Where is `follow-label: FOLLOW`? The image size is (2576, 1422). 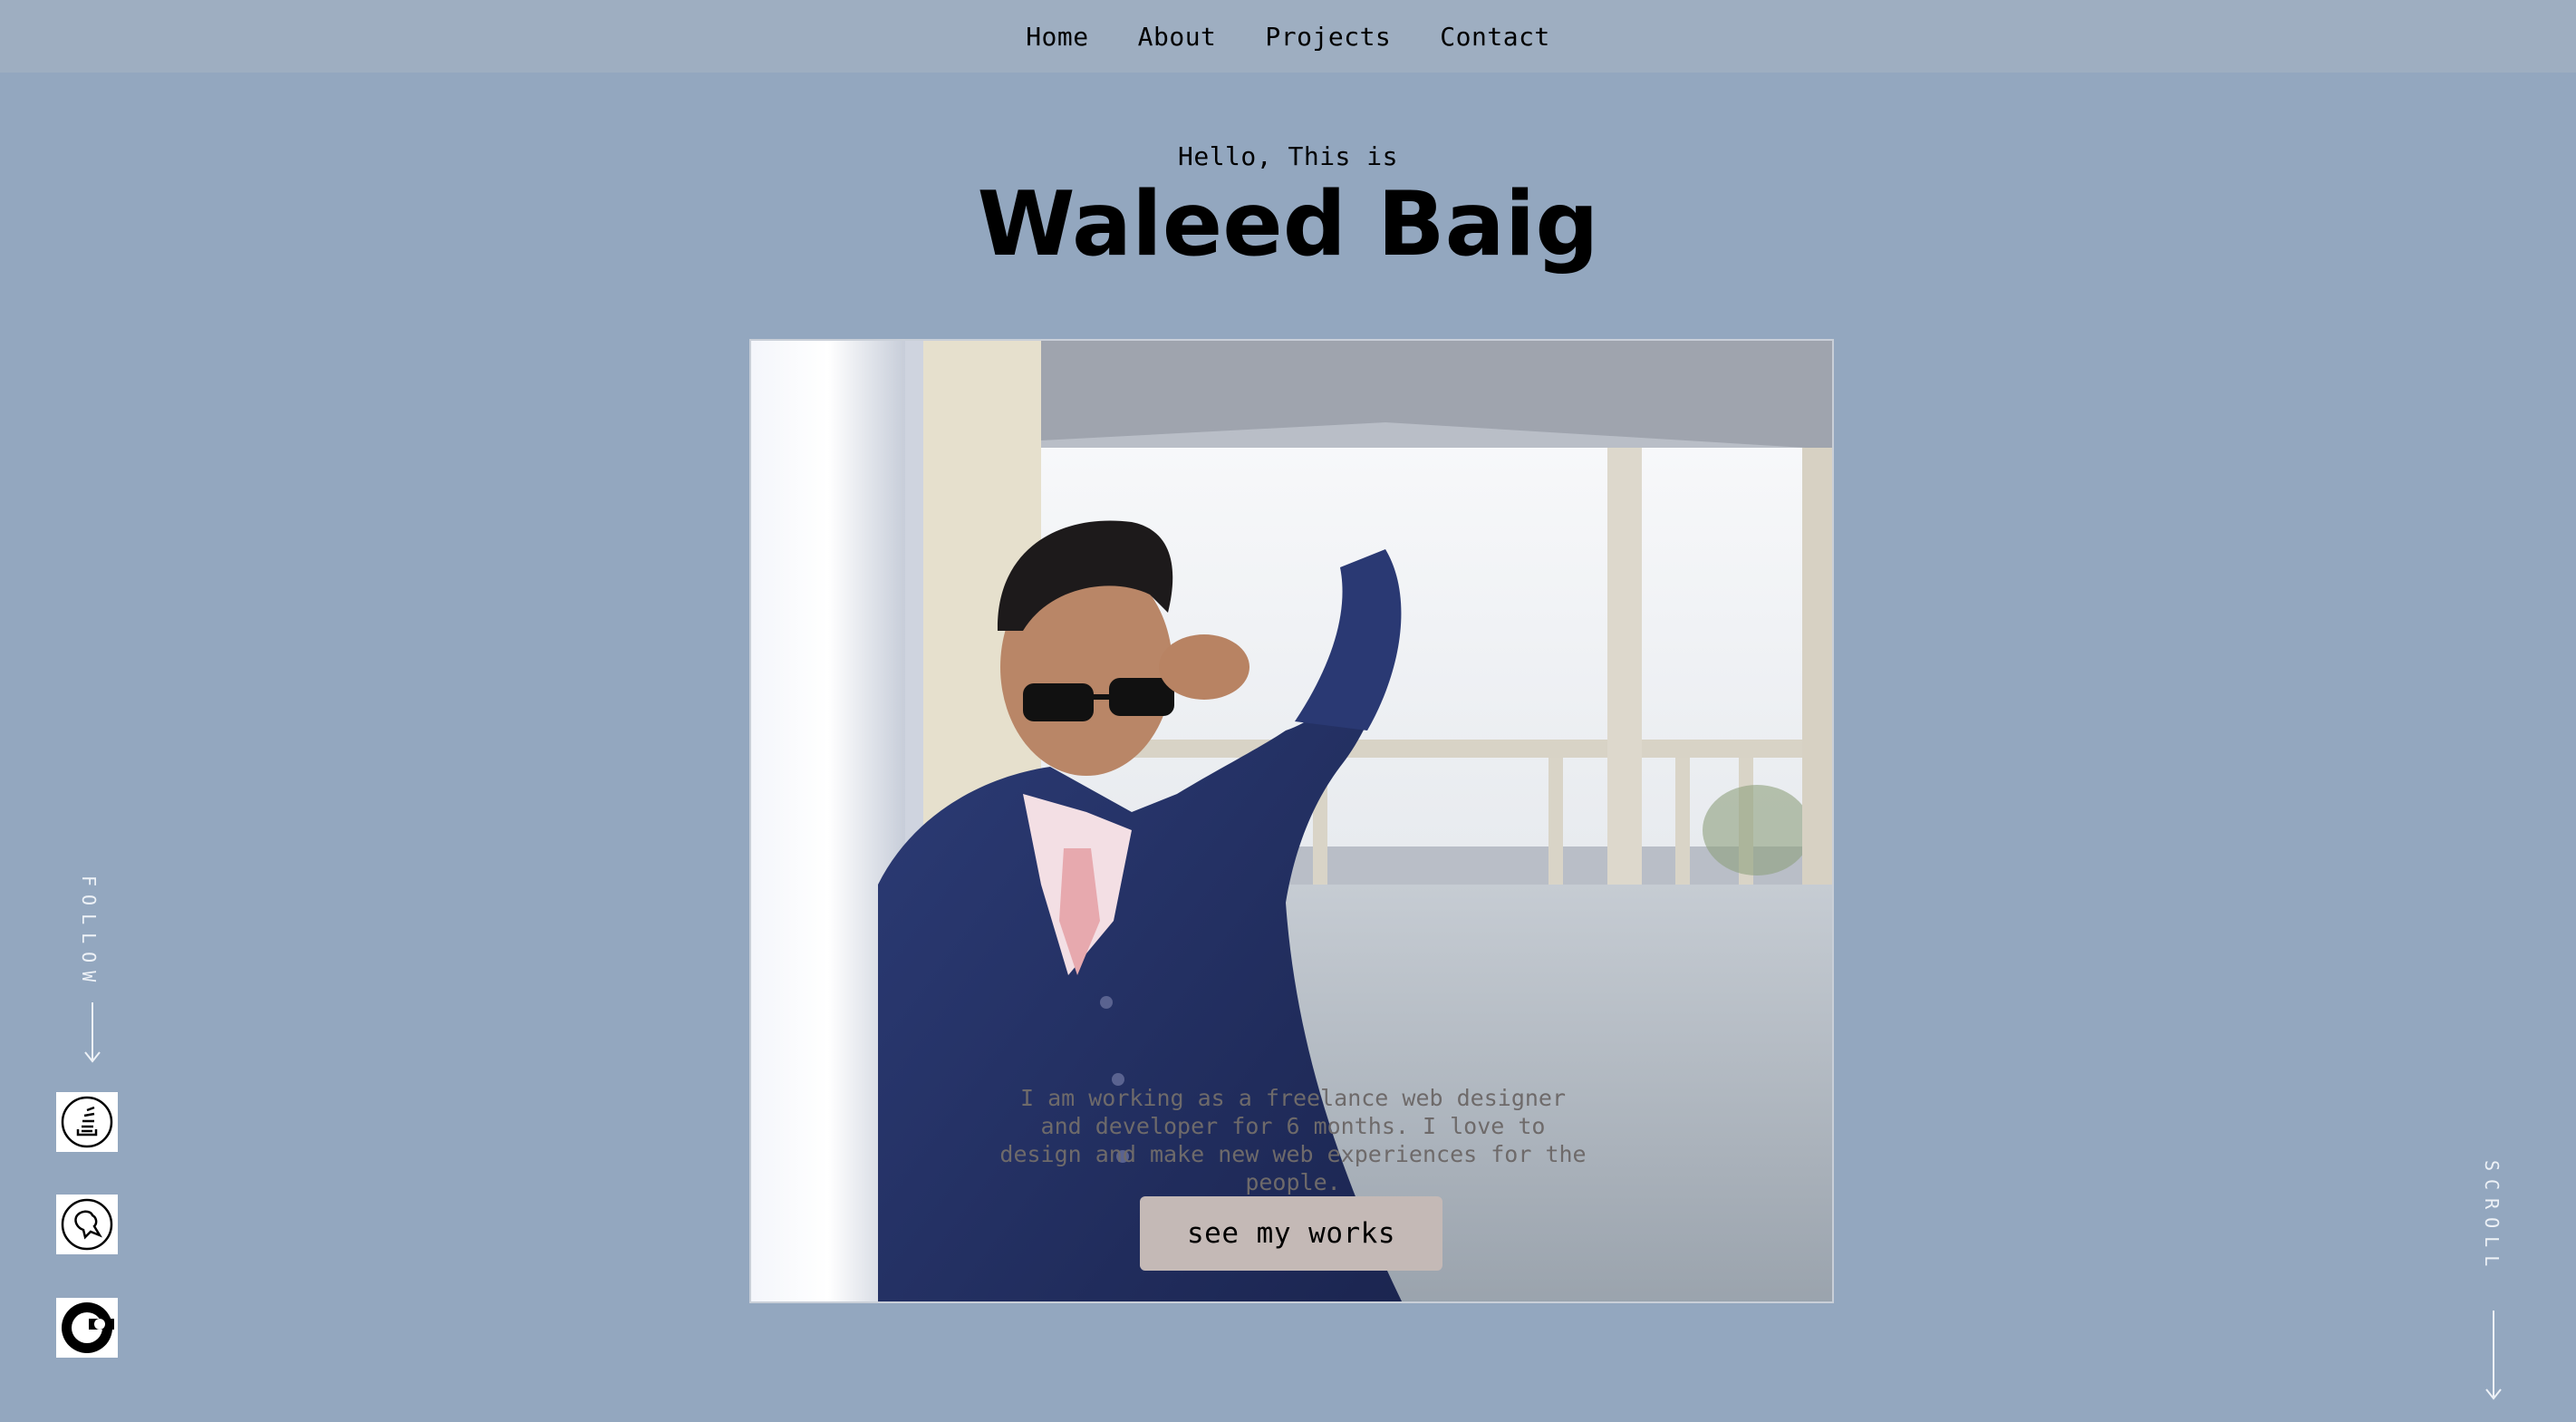
follow-label: FOLLOW is located at coordinates (89, 933).